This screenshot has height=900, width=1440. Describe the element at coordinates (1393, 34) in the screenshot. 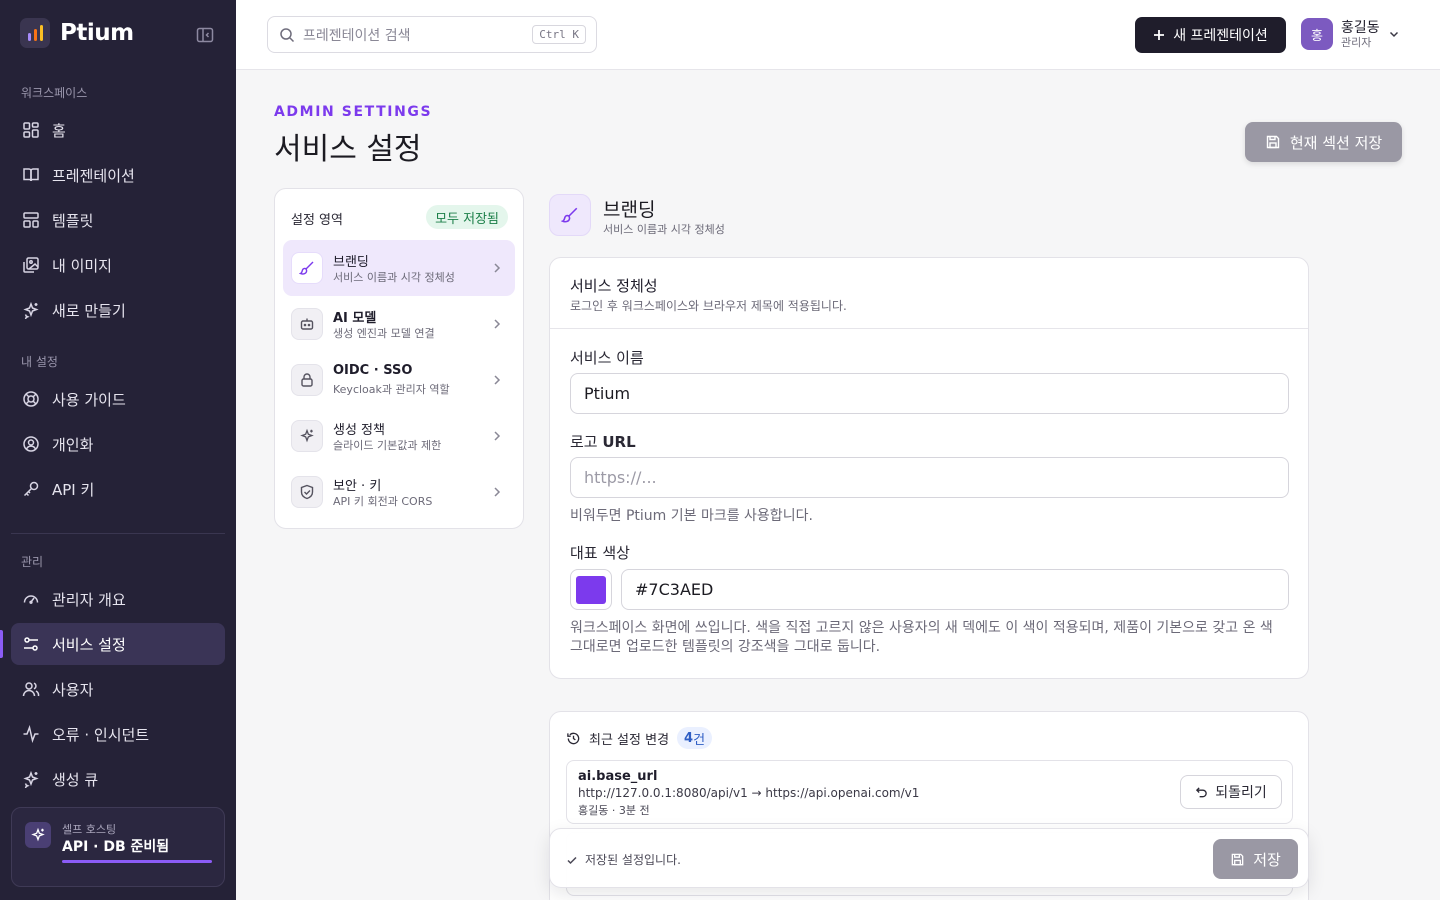

I see `chevron-down-icon` at that location.